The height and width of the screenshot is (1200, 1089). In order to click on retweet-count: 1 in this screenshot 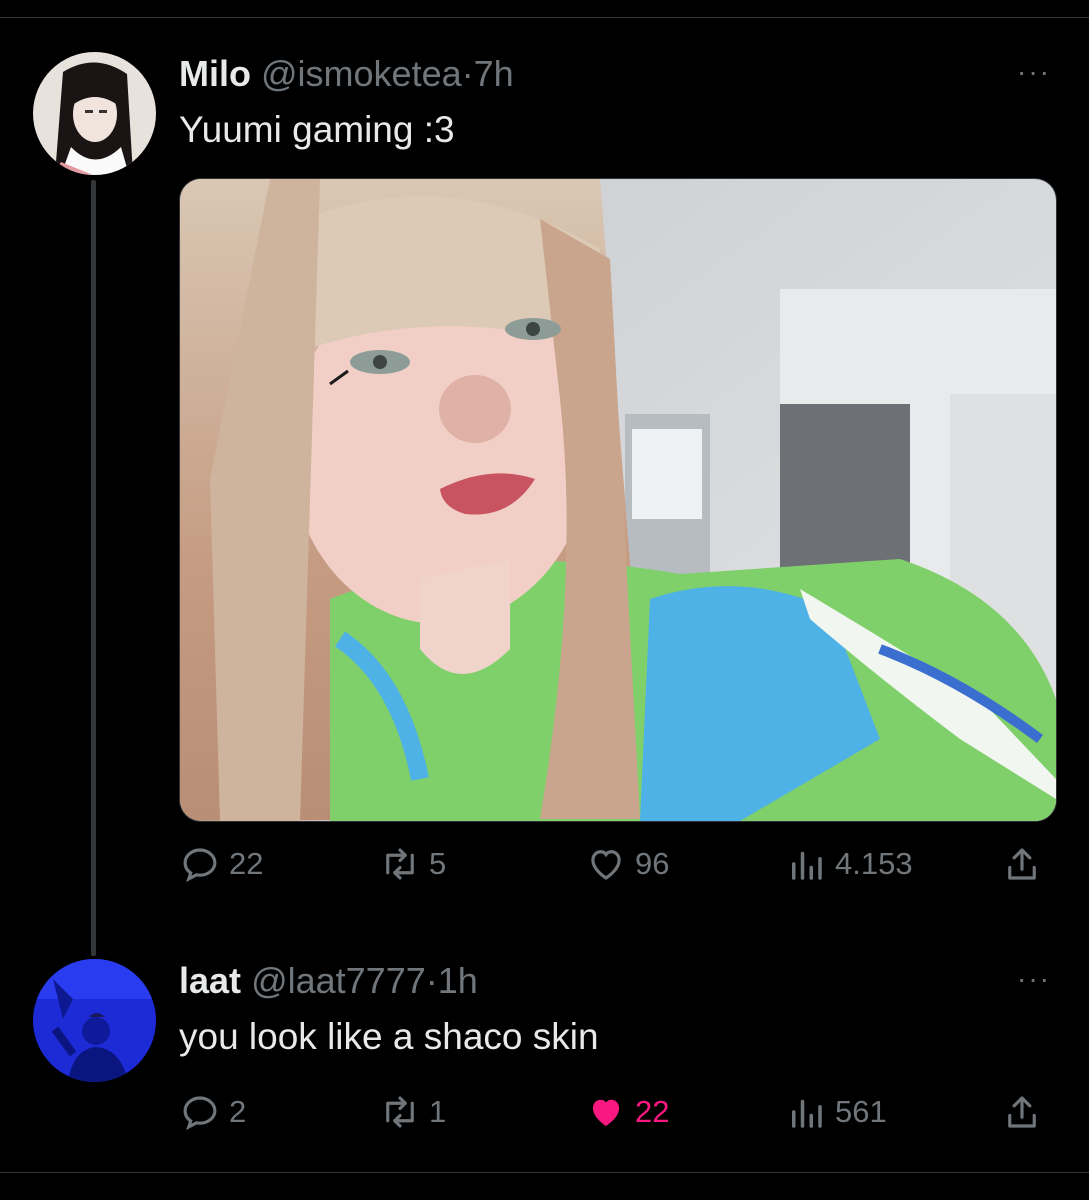, I will do `click(438, 1111)`.